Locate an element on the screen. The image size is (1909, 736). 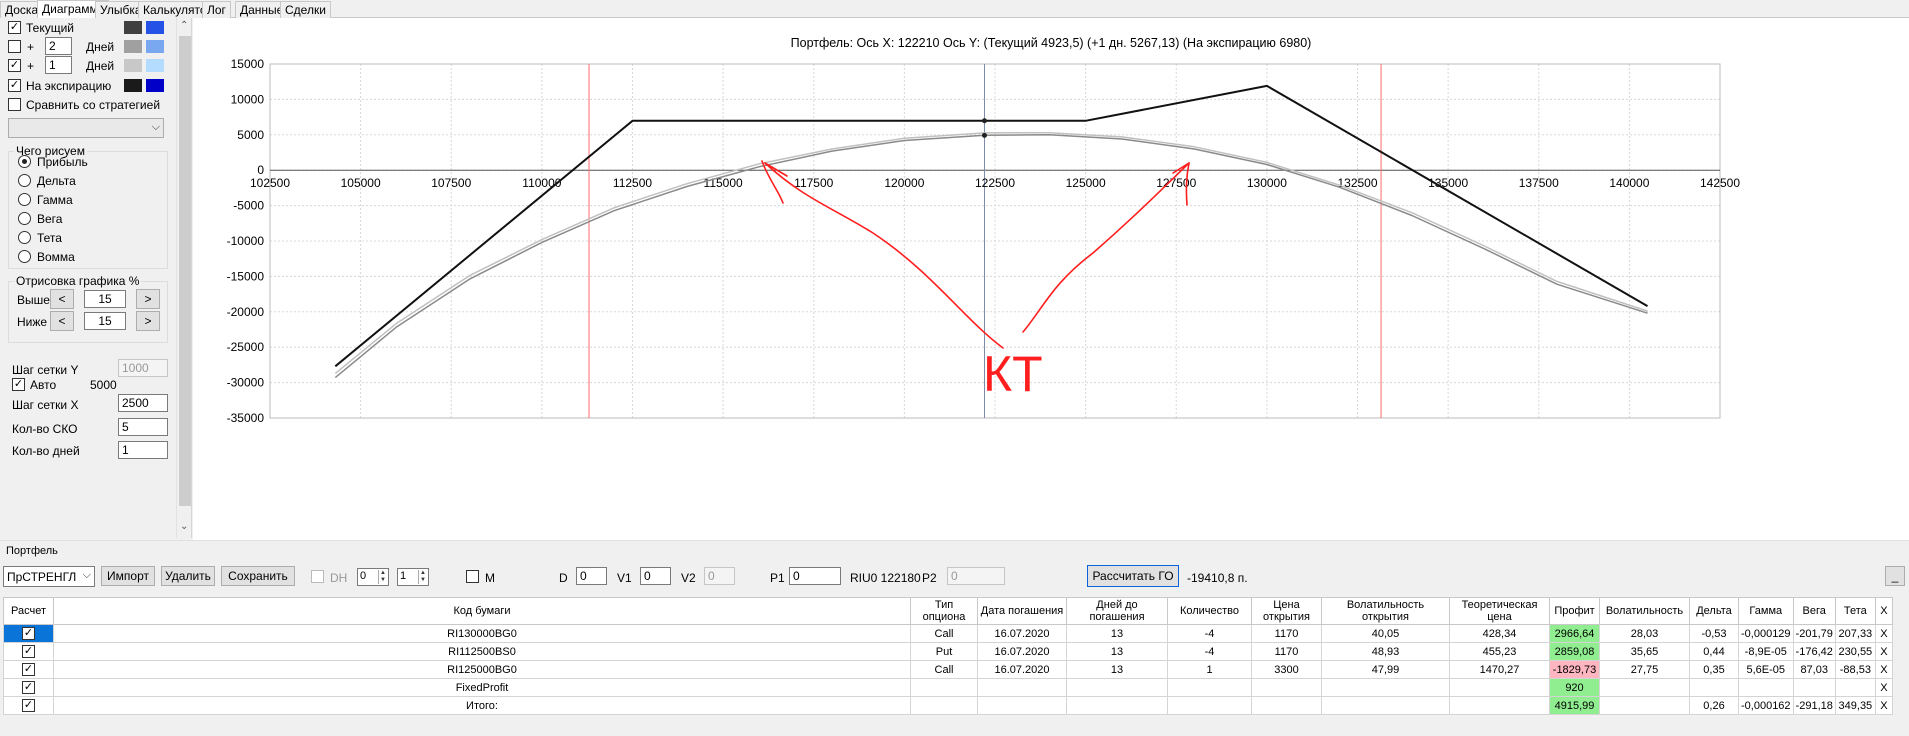
radio-vomma is located at coordinates (24, 256).